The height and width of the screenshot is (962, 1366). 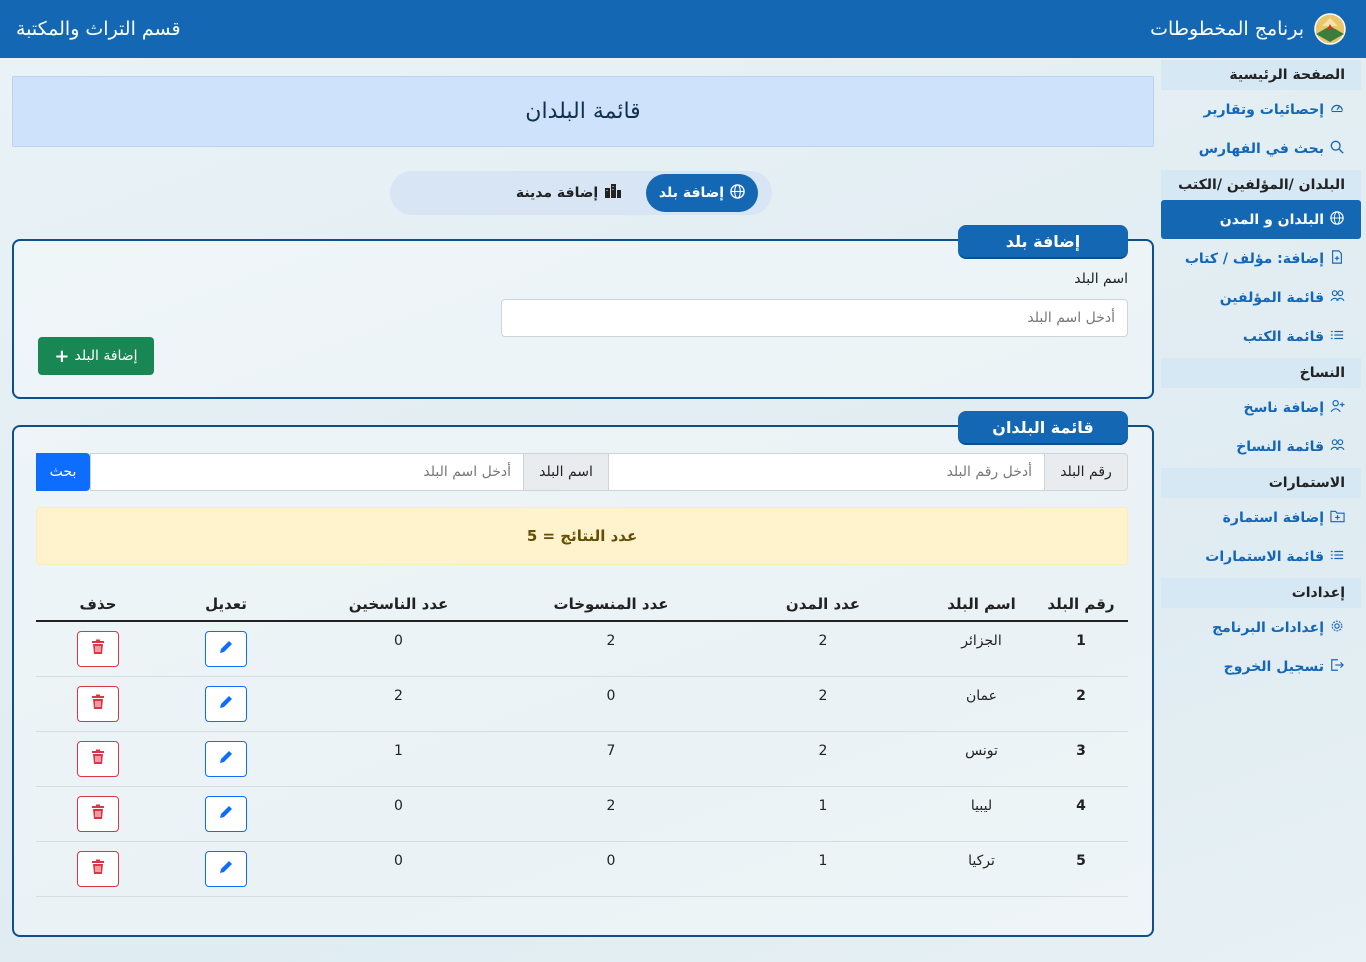 What do you see at coordinates (1273, 666) in the screenshot?
I see `sidebar-item-label: تسجيل الخروج` at bounding box center [1273, 666].